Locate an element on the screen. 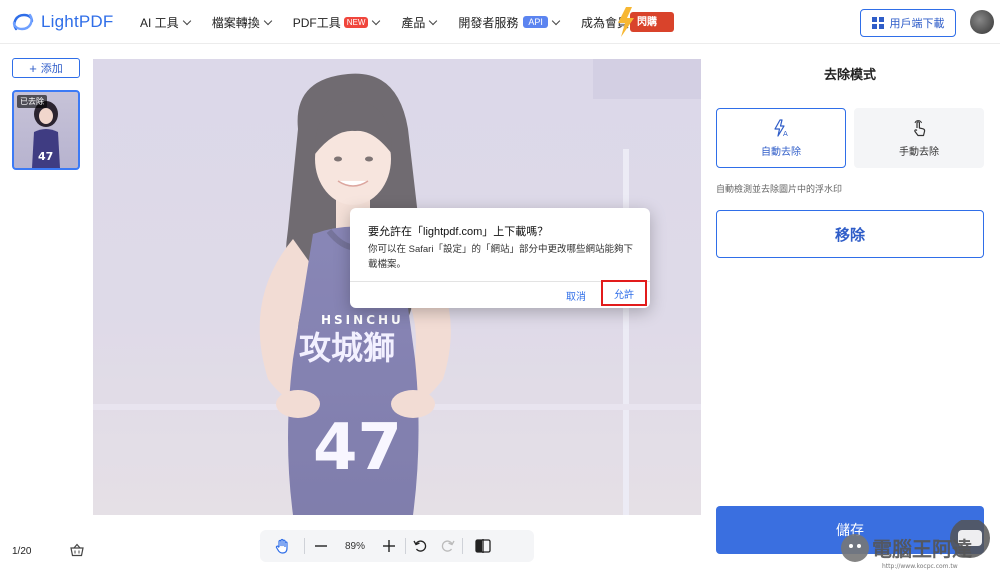 The image size is (1000, 570). redo-icon is located at coordinates (448, 546).